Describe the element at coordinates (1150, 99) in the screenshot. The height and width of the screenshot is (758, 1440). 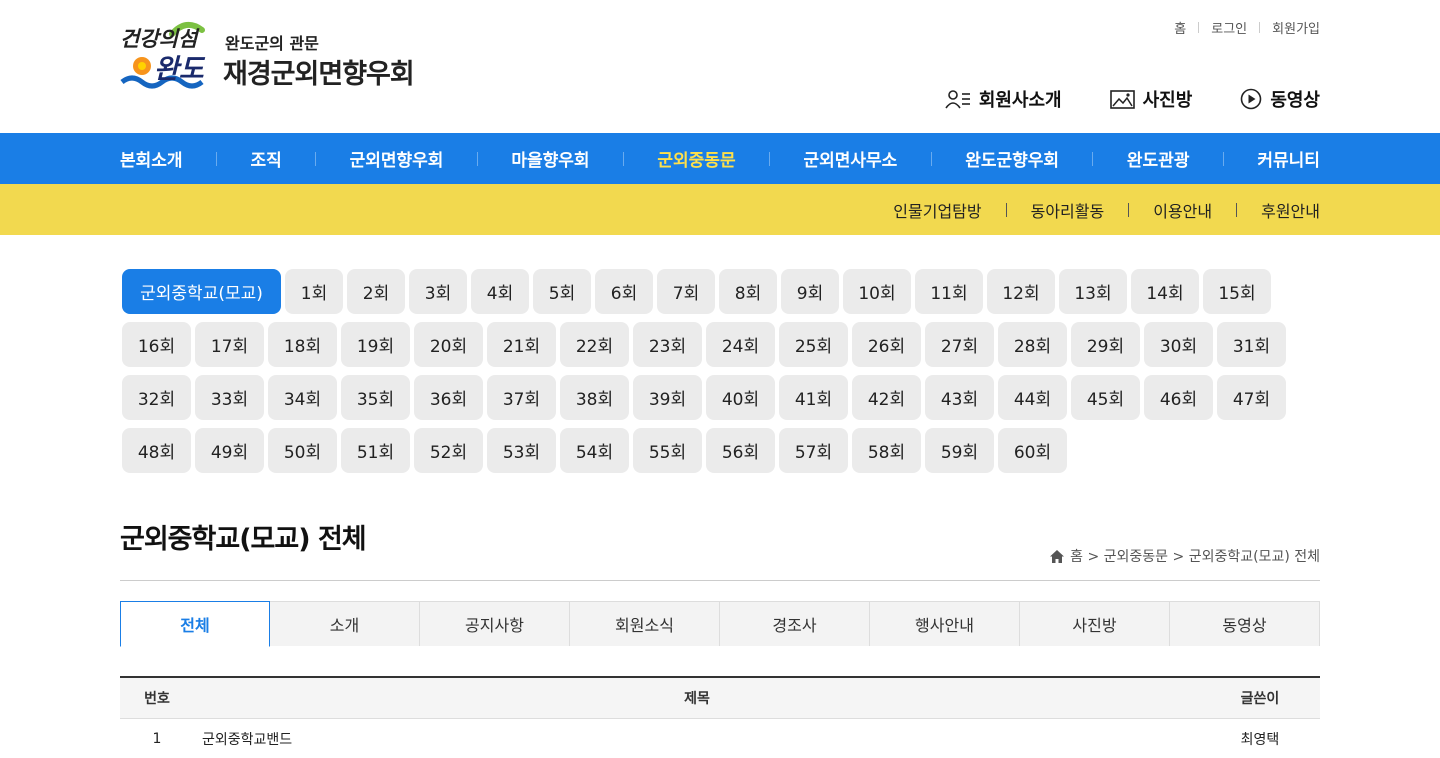
I see `quick-link-photos: 사진방` at that location.